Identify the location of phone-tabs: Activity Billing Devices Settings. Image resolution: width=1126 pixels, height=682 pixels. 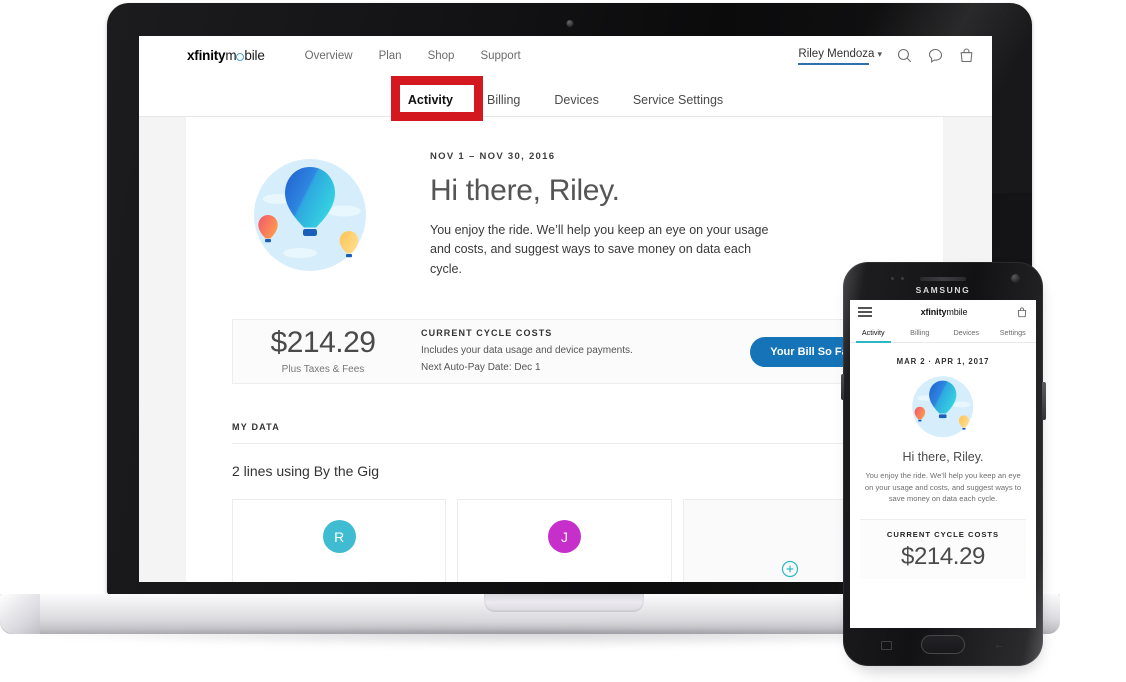
(943, 333).